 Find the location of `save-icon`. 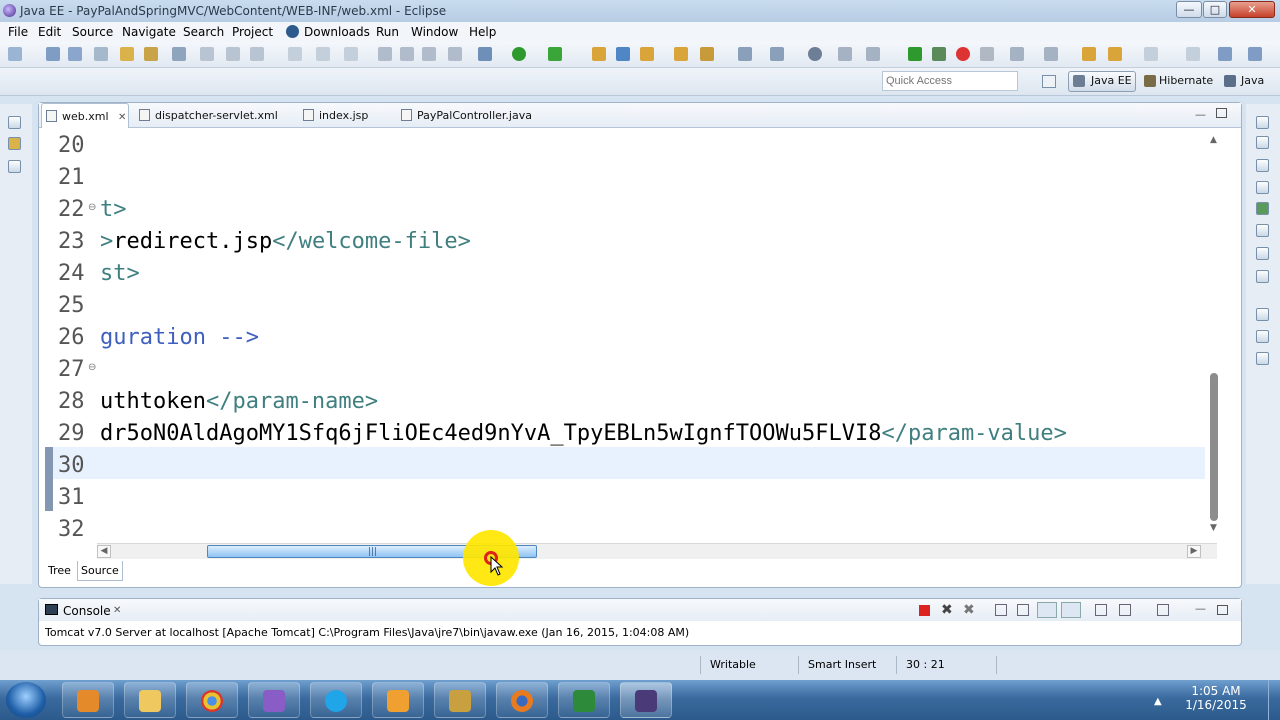

save-icon is located at coordinates (53, 54).